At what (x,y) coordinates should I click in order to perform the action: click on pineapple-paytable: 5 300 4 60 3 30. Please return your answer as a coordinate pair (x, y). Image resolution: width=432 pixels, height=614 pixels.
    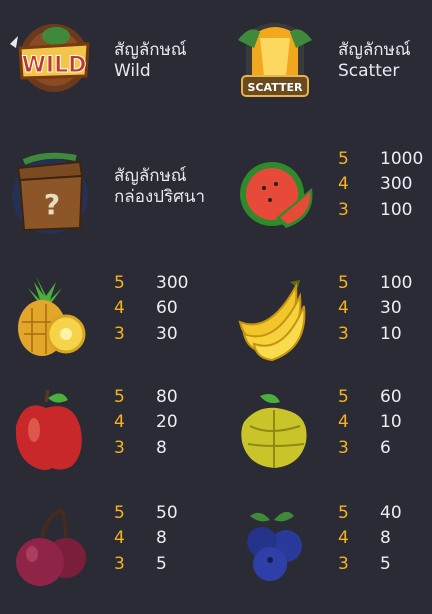
    Looking at the image, I should click on (151, 308).